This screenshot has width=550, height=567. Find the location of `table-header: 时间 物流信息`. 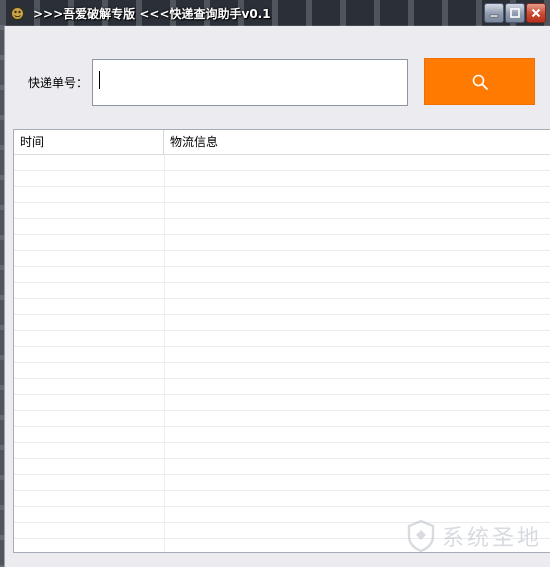

table-header: 时间 物流信息 is located at coordinates (282, 142).